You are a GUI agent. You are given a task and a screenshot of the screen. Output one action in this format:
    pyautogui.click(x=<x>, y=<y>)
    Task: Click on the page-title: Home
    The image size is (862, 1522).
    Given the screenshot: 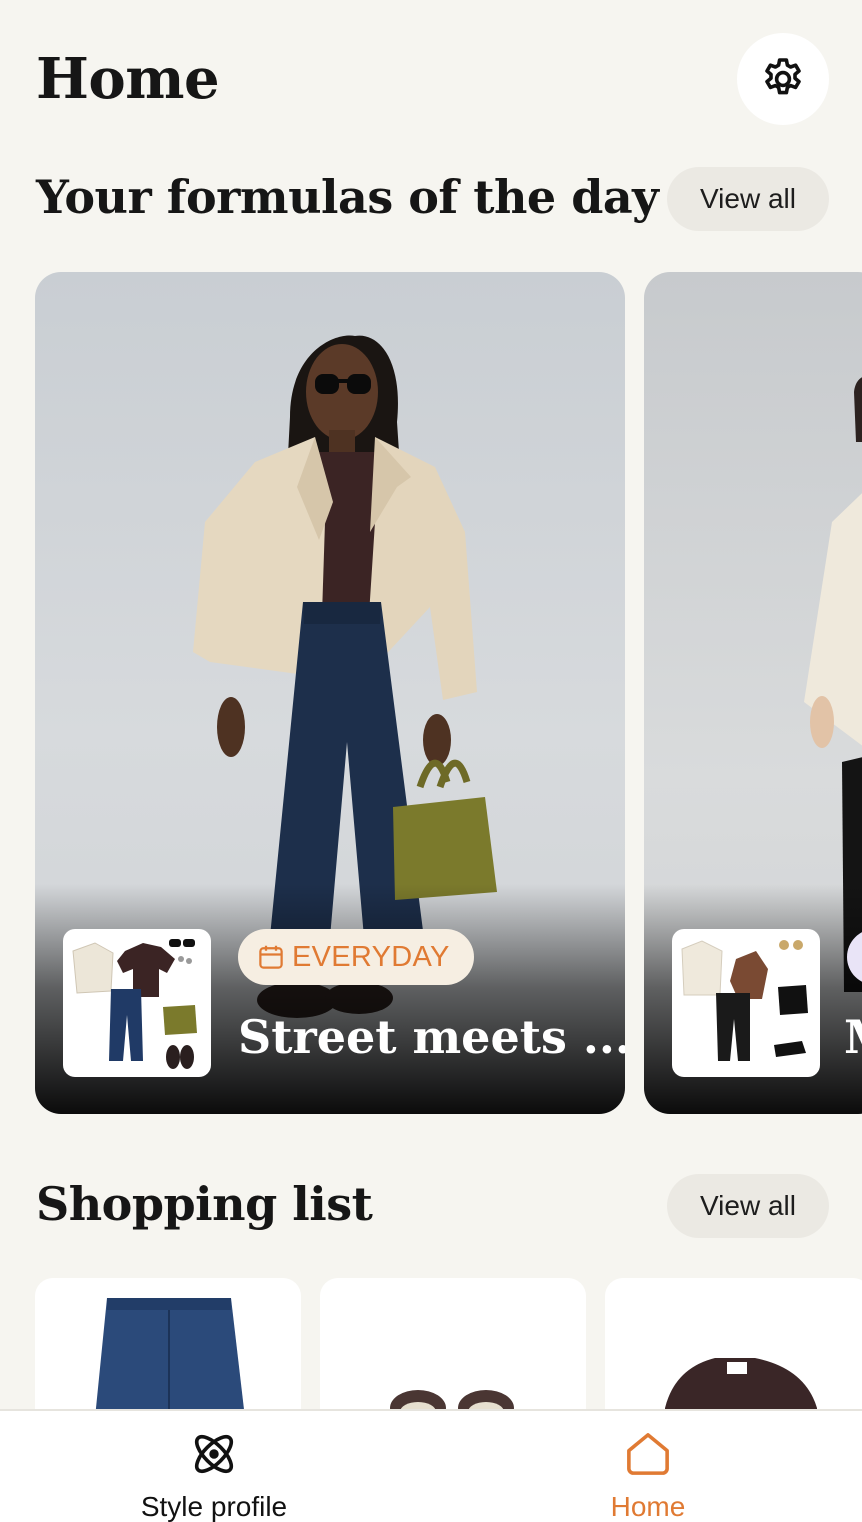 What is the action you would take?
    pyautogui.click(x=128, y=79)
    